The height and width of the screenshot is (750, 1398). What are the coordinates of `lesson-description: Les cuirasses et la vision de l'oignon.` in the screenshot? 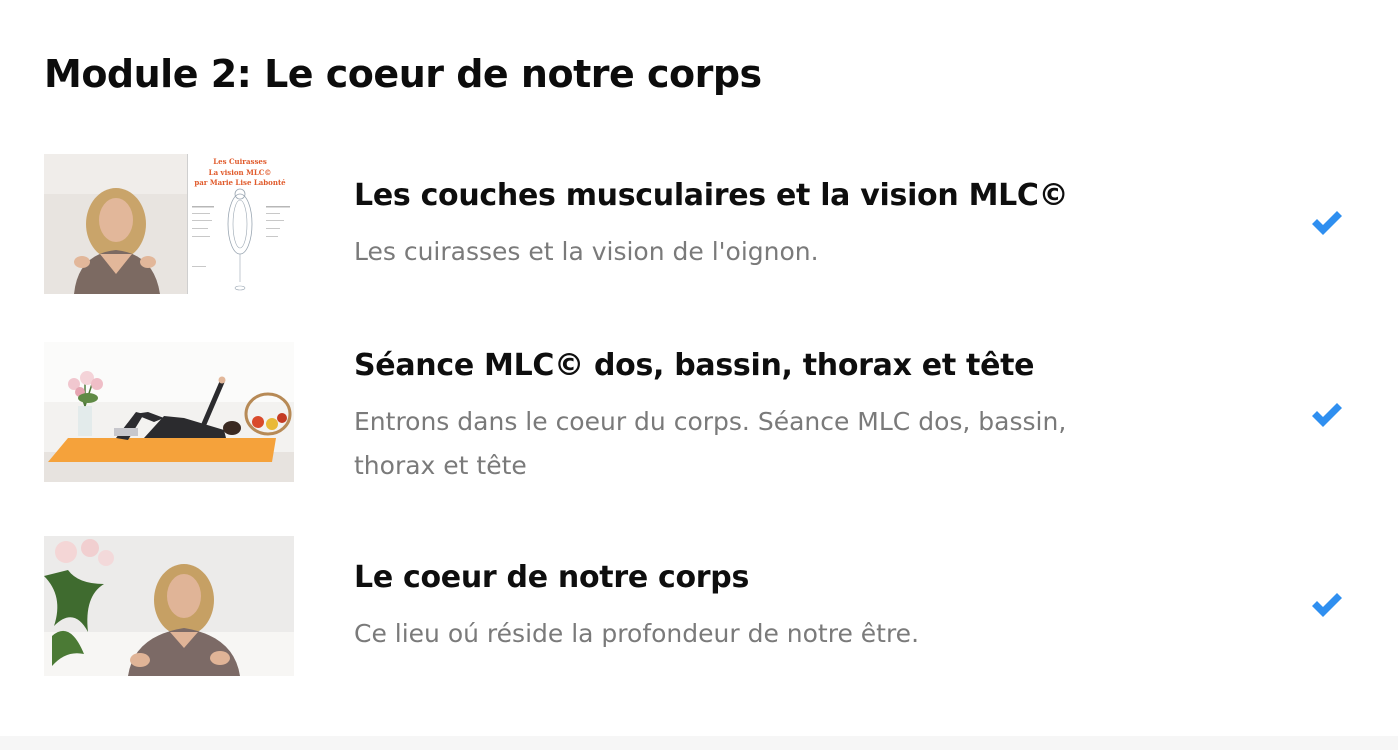 It's located at (586, 251).